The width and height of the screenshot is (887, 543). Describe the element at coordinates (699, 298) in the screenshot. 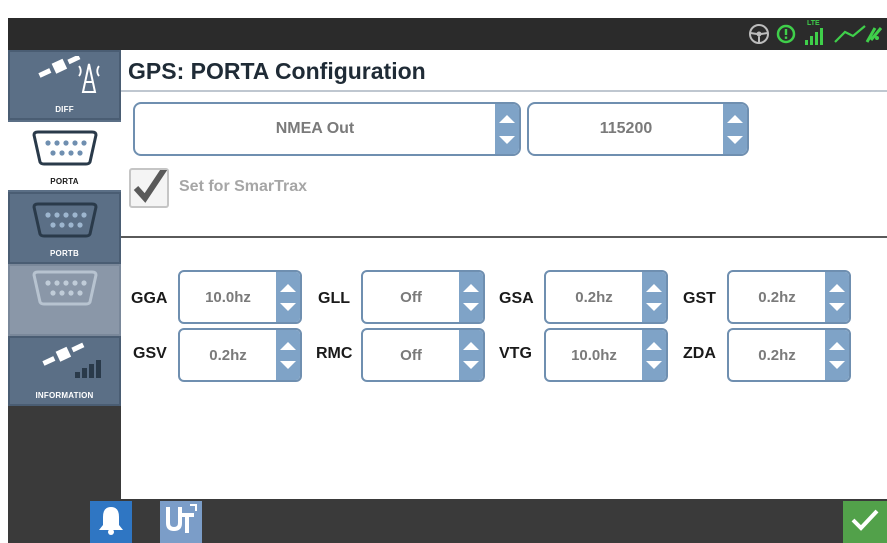

I see `msg-label-gst: GST` at that location.